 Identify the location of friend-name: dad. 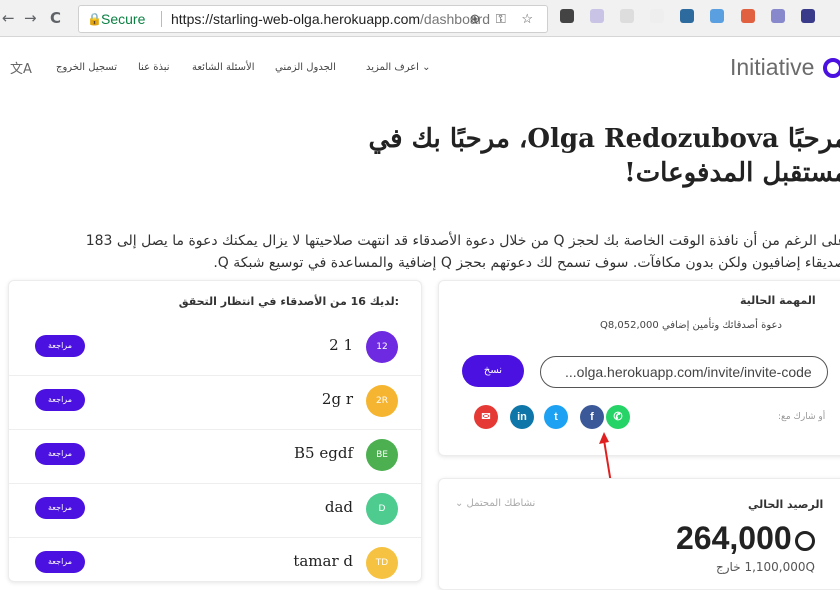
(338, 507).